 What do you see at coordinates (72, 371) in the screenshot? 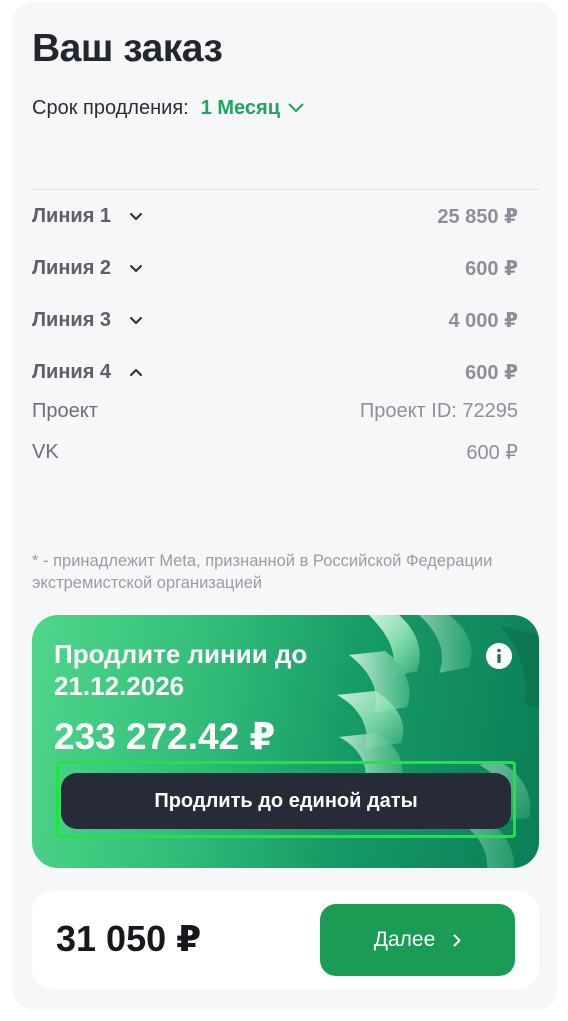
I see `line-label: Линия 4` at bounding box center [72, 371].